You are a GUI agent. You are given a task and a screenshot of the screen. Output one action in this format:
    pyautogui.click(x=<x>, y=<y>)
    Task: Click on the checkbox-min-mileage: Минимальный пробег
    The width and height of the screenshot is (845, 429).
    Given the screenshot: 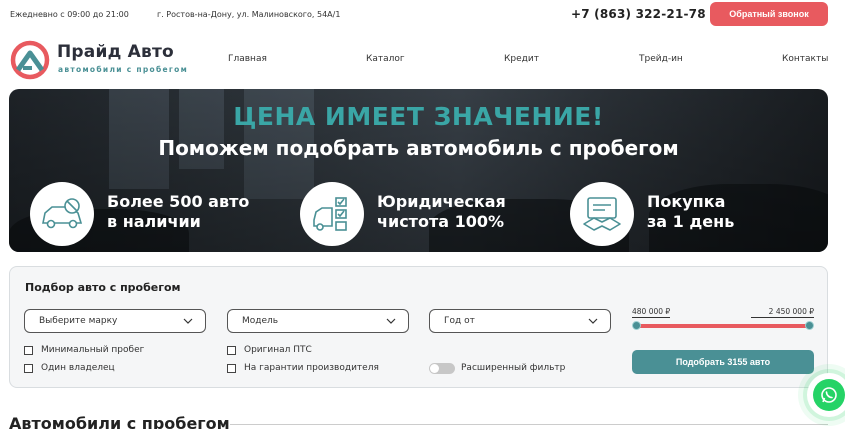 What is the action you would take?
    pyautogui.click(x=84, y=350)
    